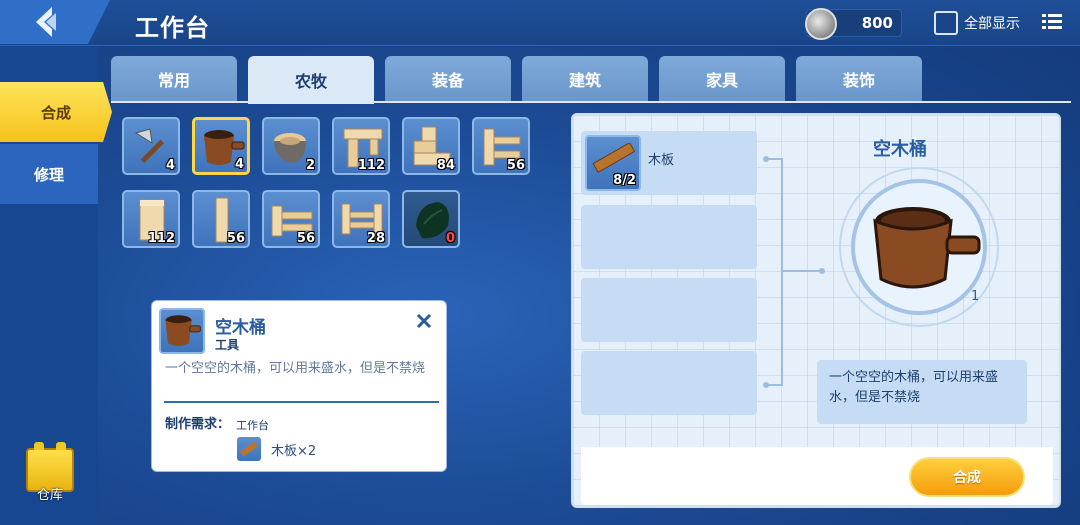  I want to click on result-item-display, so click(919, 247).